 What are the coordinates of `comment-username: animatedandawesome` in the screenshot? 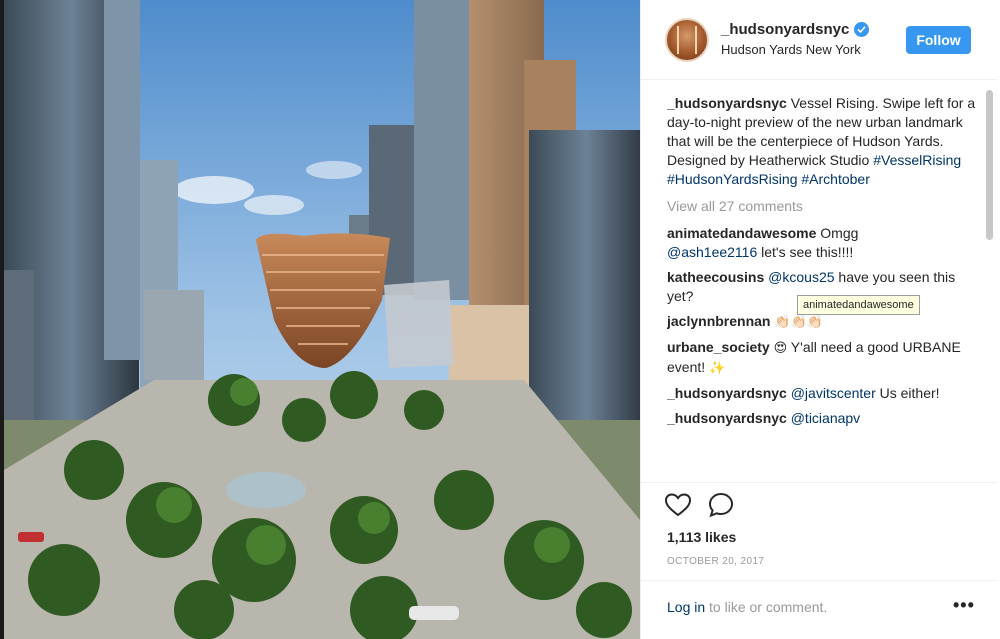 It's located at (741, 233).